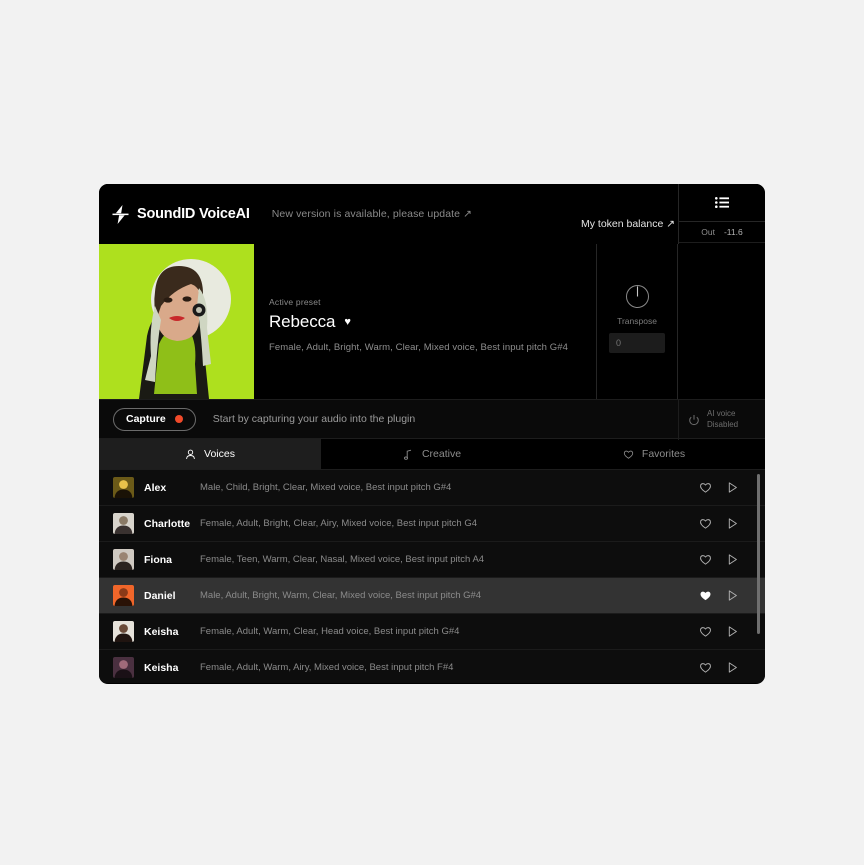 This screenshot has height=865, width=864. What do you see at coordinates (663, 454) in the screenshot?
I see `tab-favorites-label: Favorites` at bounding box center [663, 454].